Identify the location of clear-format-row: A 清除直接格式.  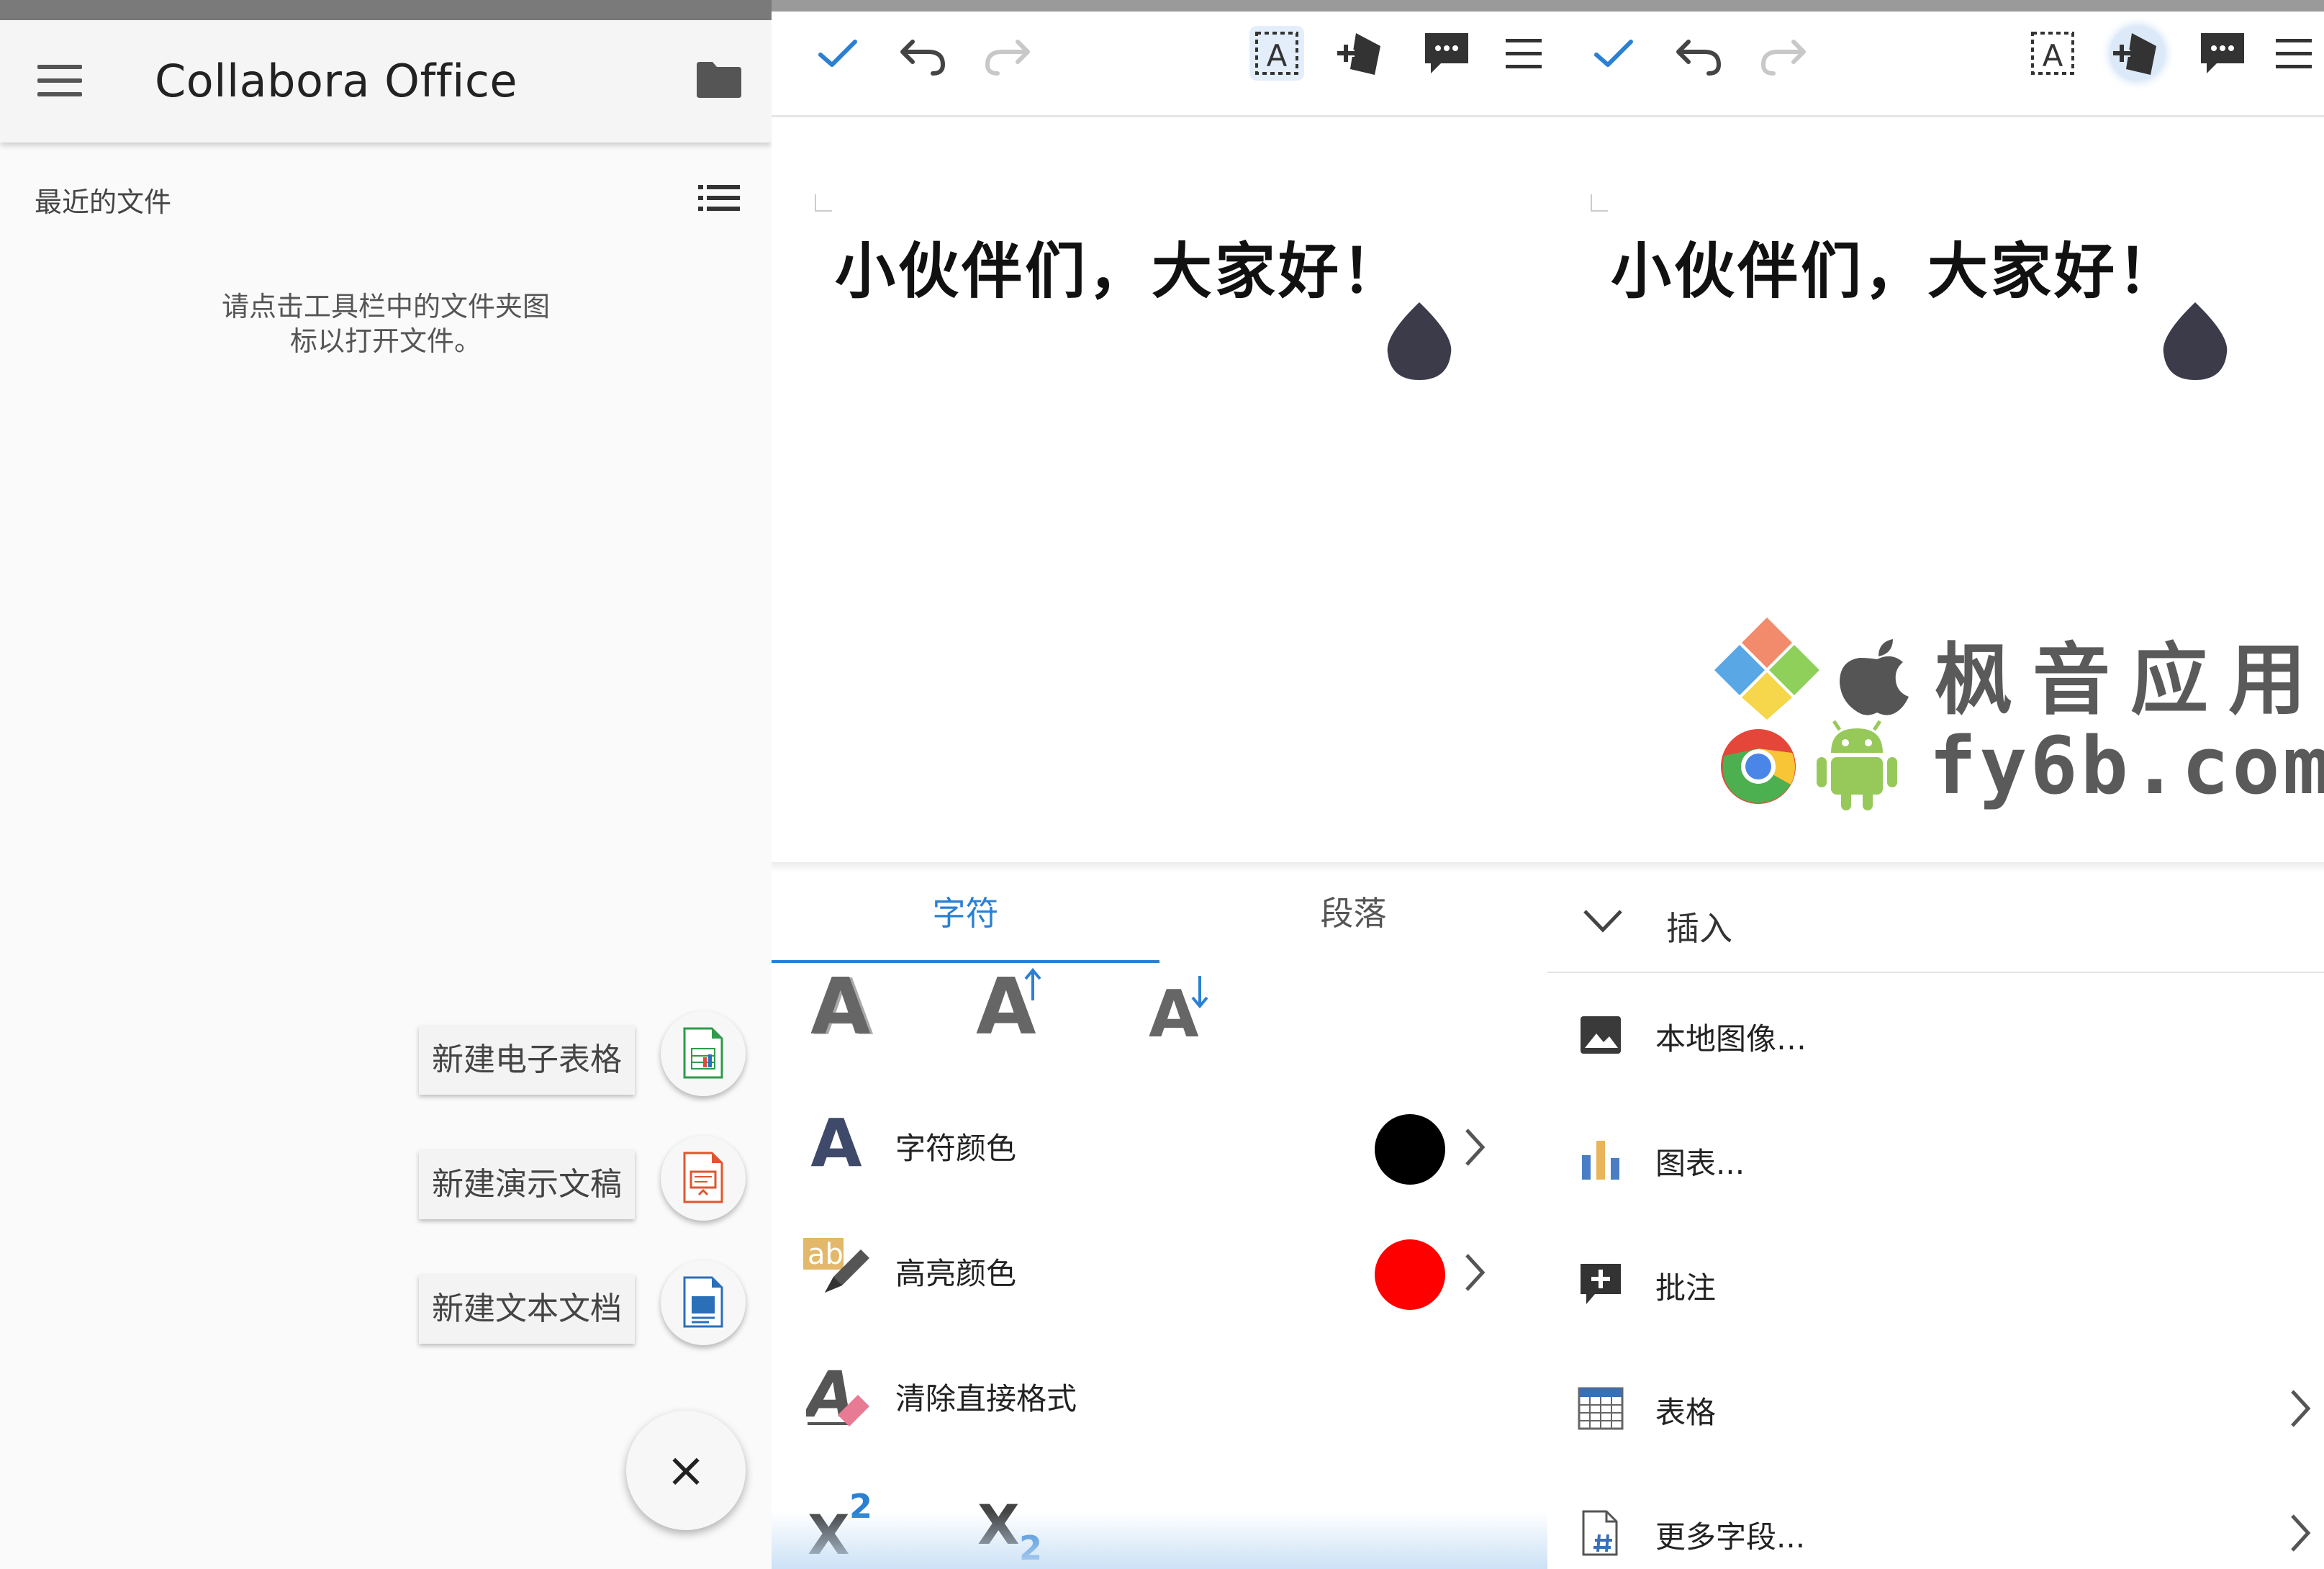
(1159, 1393).